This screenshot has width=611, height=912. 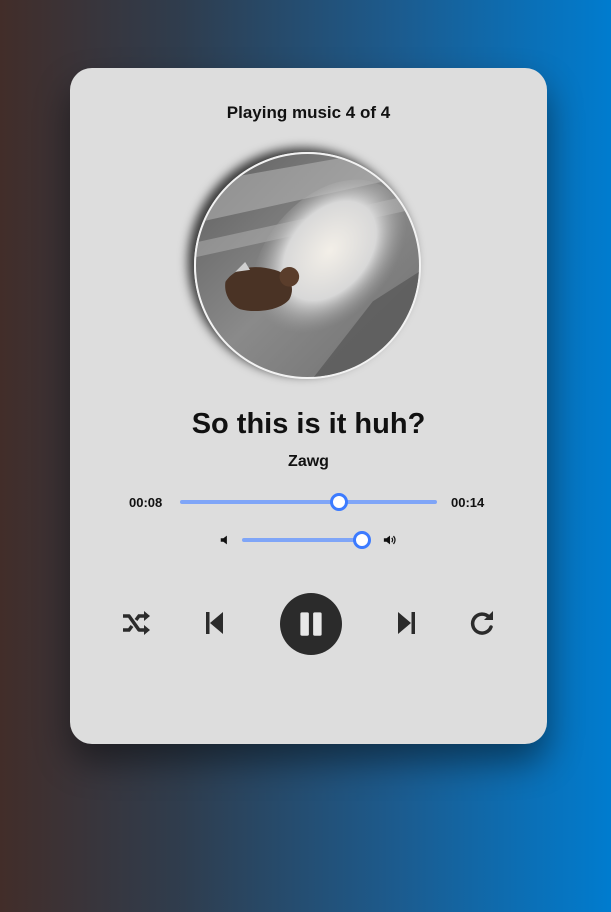 I want to click on seek-slider, so click(x=308, y=502).